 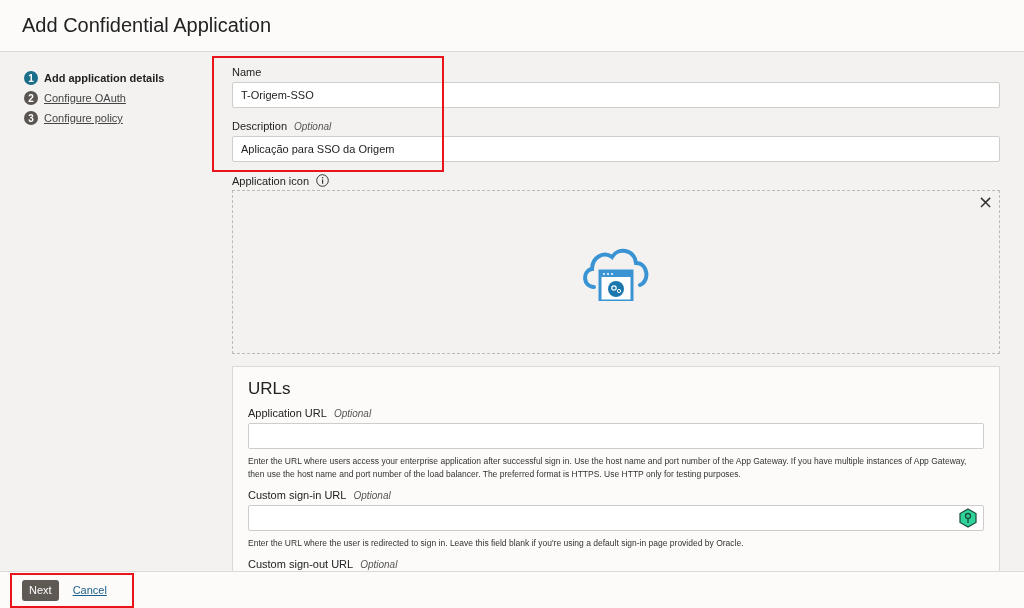 I want to click on step-link: Configure policy, so click(x=83, y=118).